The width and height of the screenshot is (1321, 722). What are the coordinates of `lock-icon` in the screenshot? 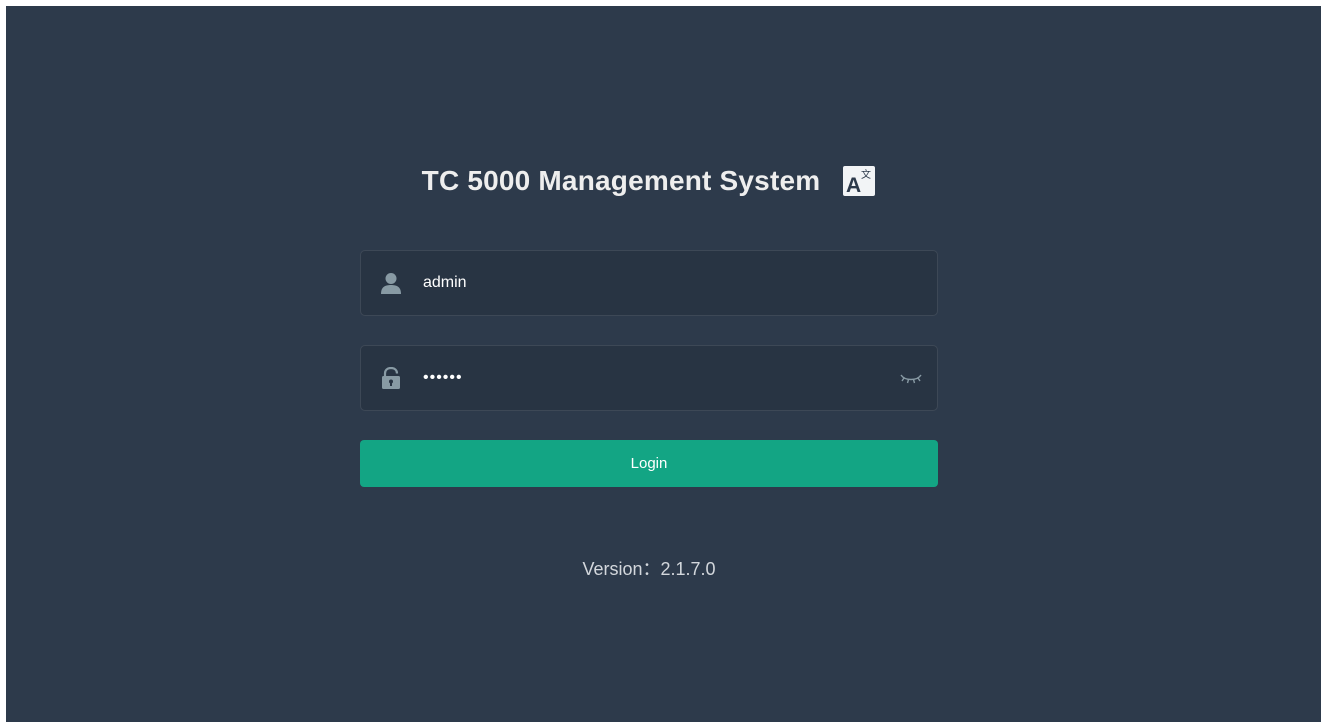 It's located at (391, 378).